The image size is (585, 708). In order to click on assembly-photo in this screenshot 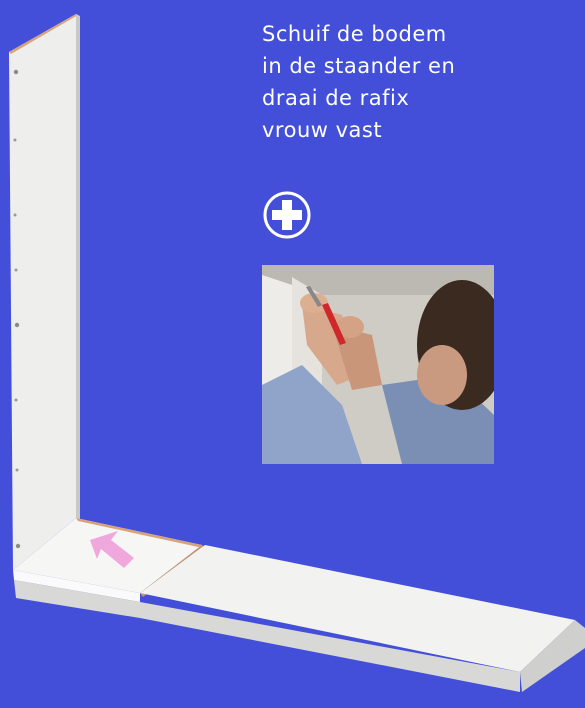, I will do `click(378, 364)`.